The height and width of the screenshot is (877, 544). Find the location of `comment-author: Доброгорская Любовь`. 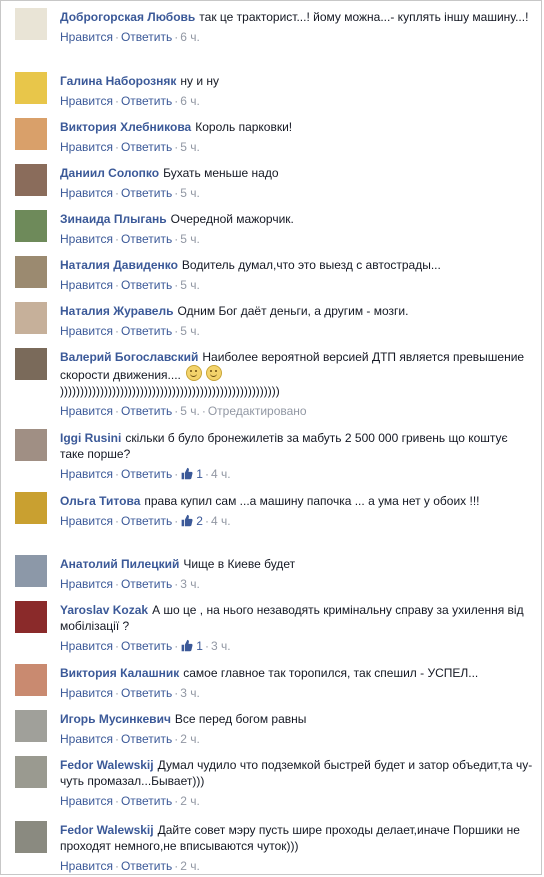

comment-author: Доброгорская Любовь is located at coordinates (127, 17).